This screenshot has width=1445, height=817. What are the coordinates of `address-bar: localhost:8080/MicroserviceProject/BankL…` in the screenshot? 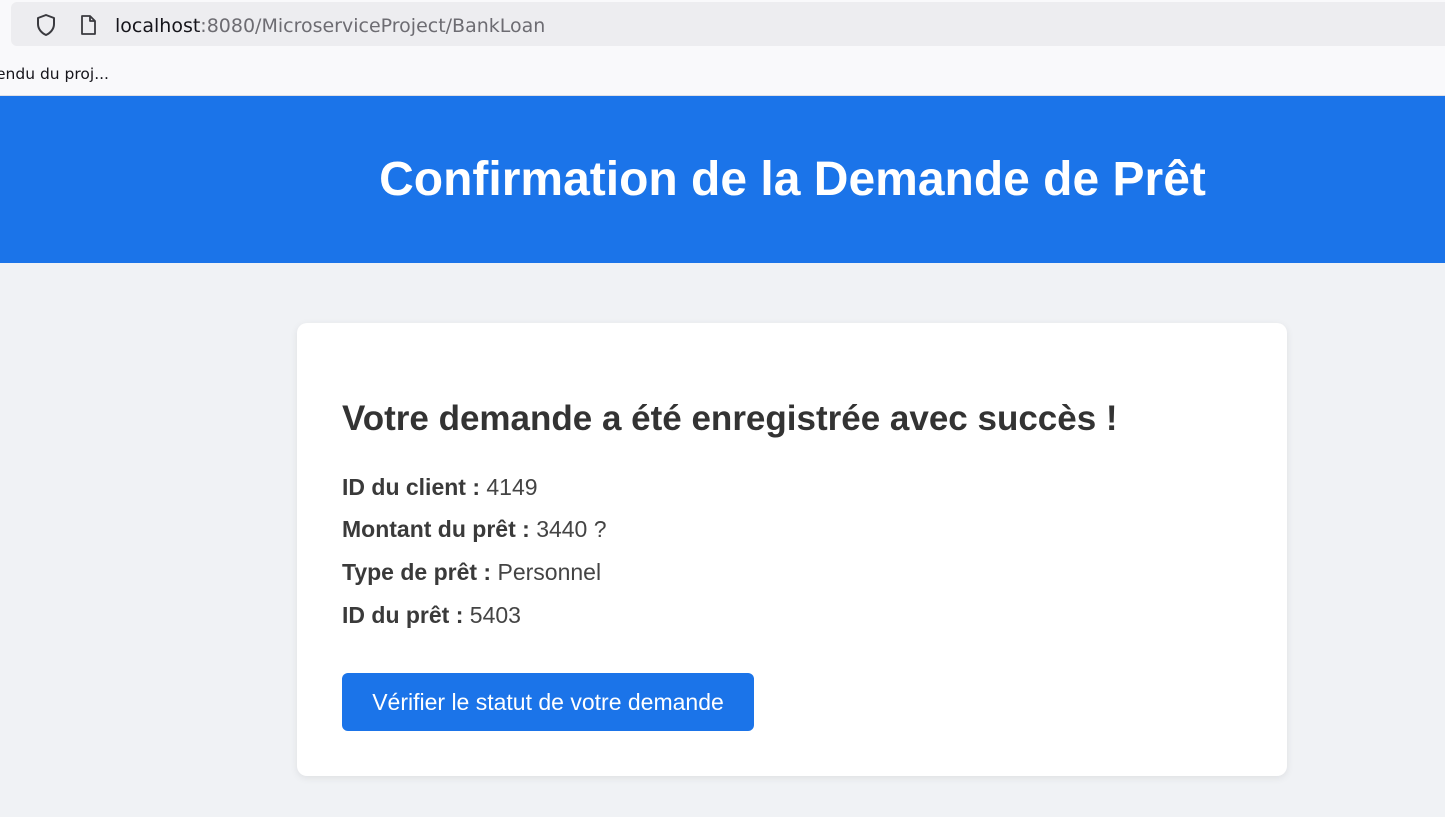 It's located at (728, 24).